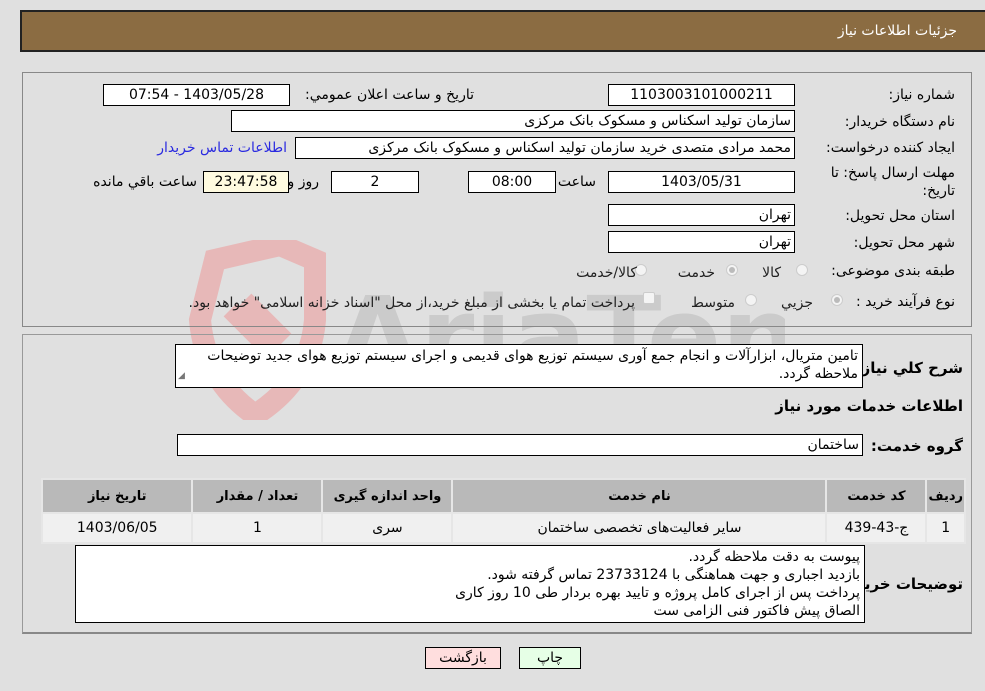  What do you see at coordinates (909, 368) in the screenshot?
I see `description-label: شرح کلي نیاز:` at bounding box center [909, 368].